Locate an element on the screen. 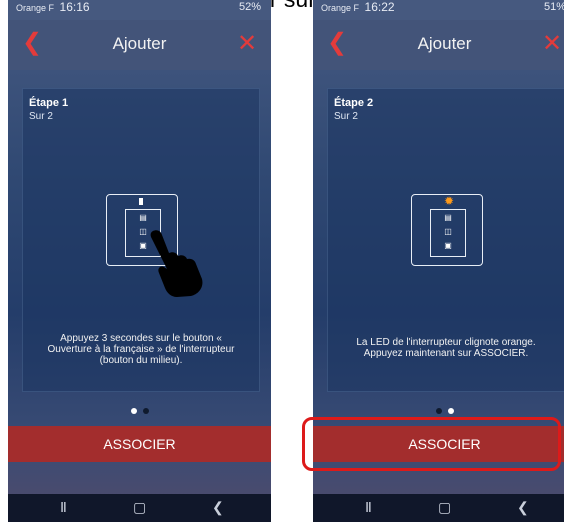 The image size is (564, 522). step-title: Étape 2 is located at coordinates (354, 103).